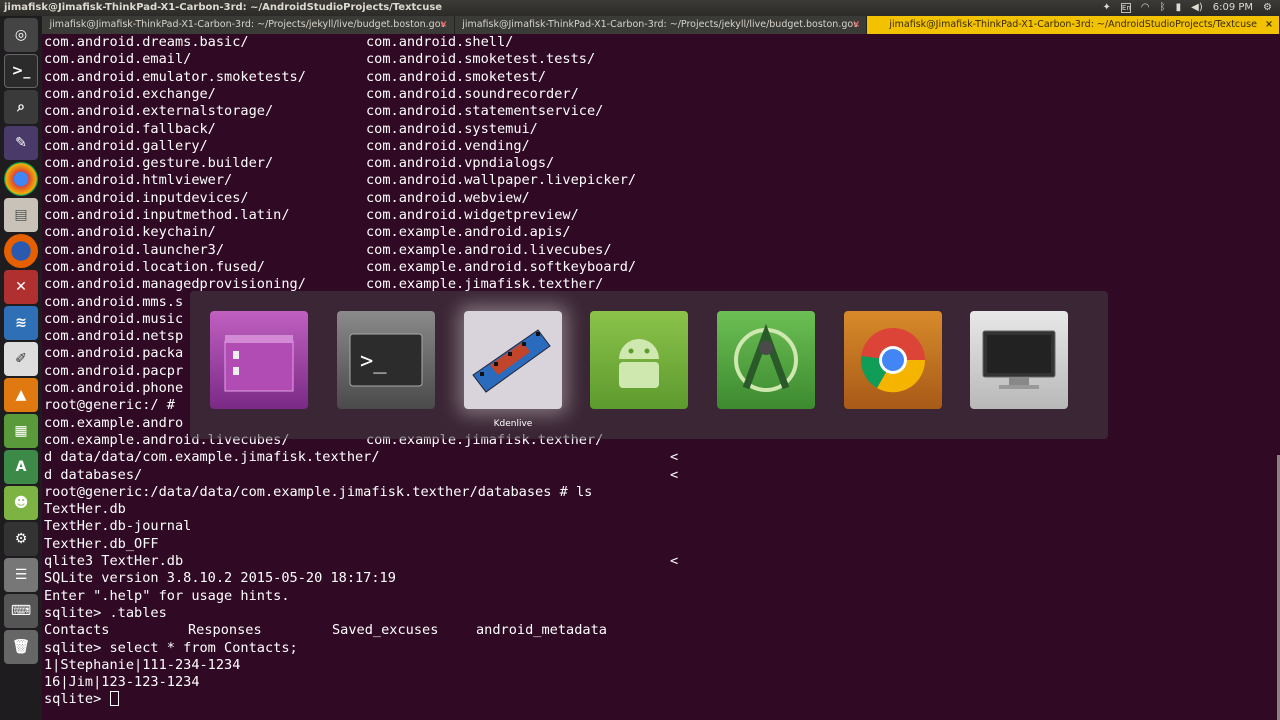  Describe the element at coordinates (122, 682) in the screenshot. I see `result-row: 16|Jim|123-123-1234` at that location.